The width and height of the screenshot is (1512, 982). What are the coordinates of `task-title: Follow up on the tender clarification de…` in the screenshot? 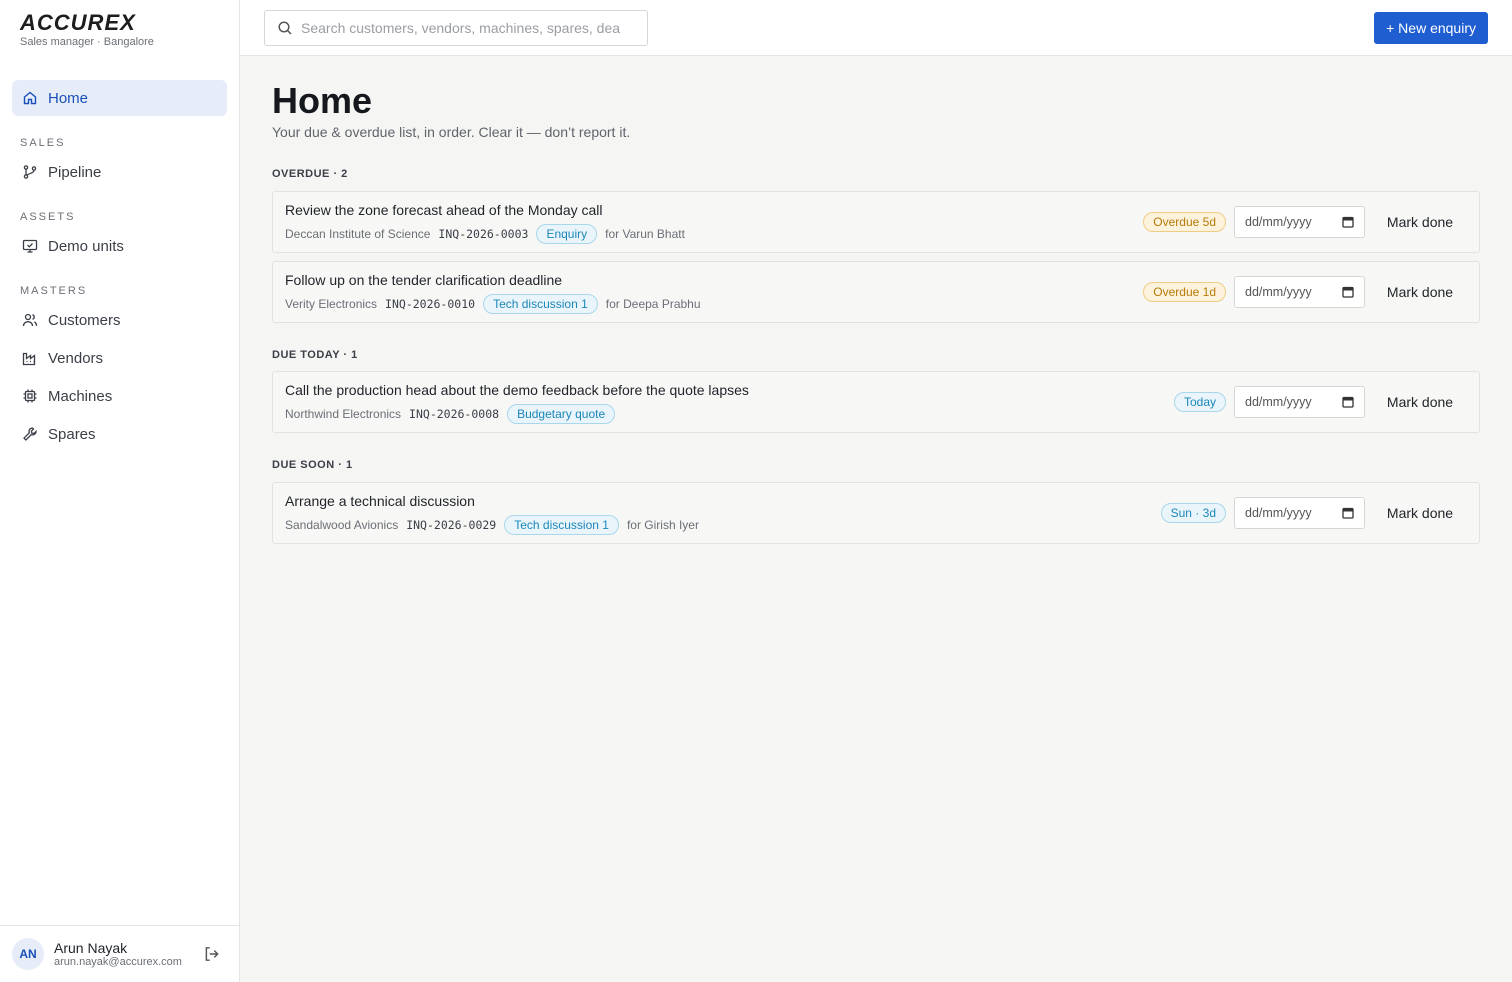 It's located at (424, 280).